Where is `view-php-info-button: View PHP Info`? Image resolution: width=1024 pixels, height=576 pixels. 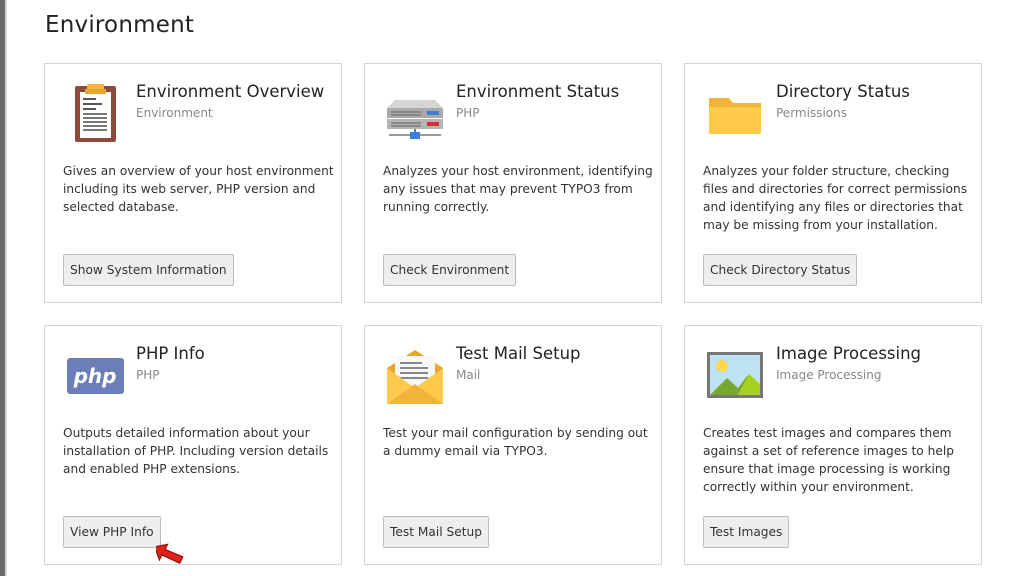 view-php-info-button: View PHP Info is located at coordinates (112, 532).